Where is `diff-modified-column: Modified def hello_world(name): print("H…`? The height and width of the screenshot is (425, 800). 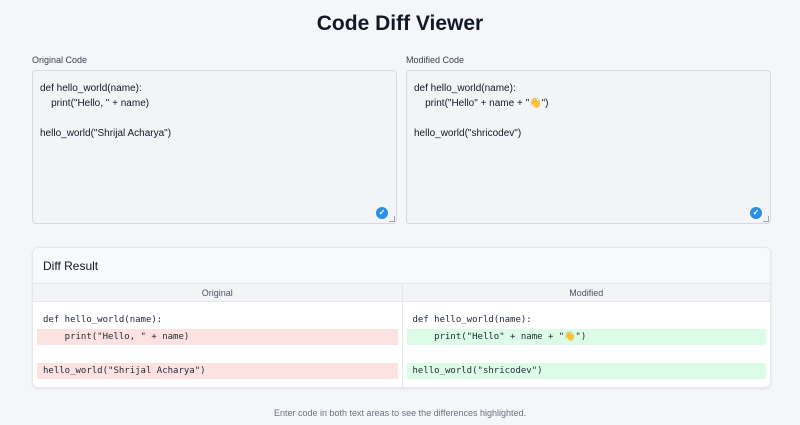 diff-modified-column: Modified def hello_world(name): print("H… is located at coordinates (585, 335).